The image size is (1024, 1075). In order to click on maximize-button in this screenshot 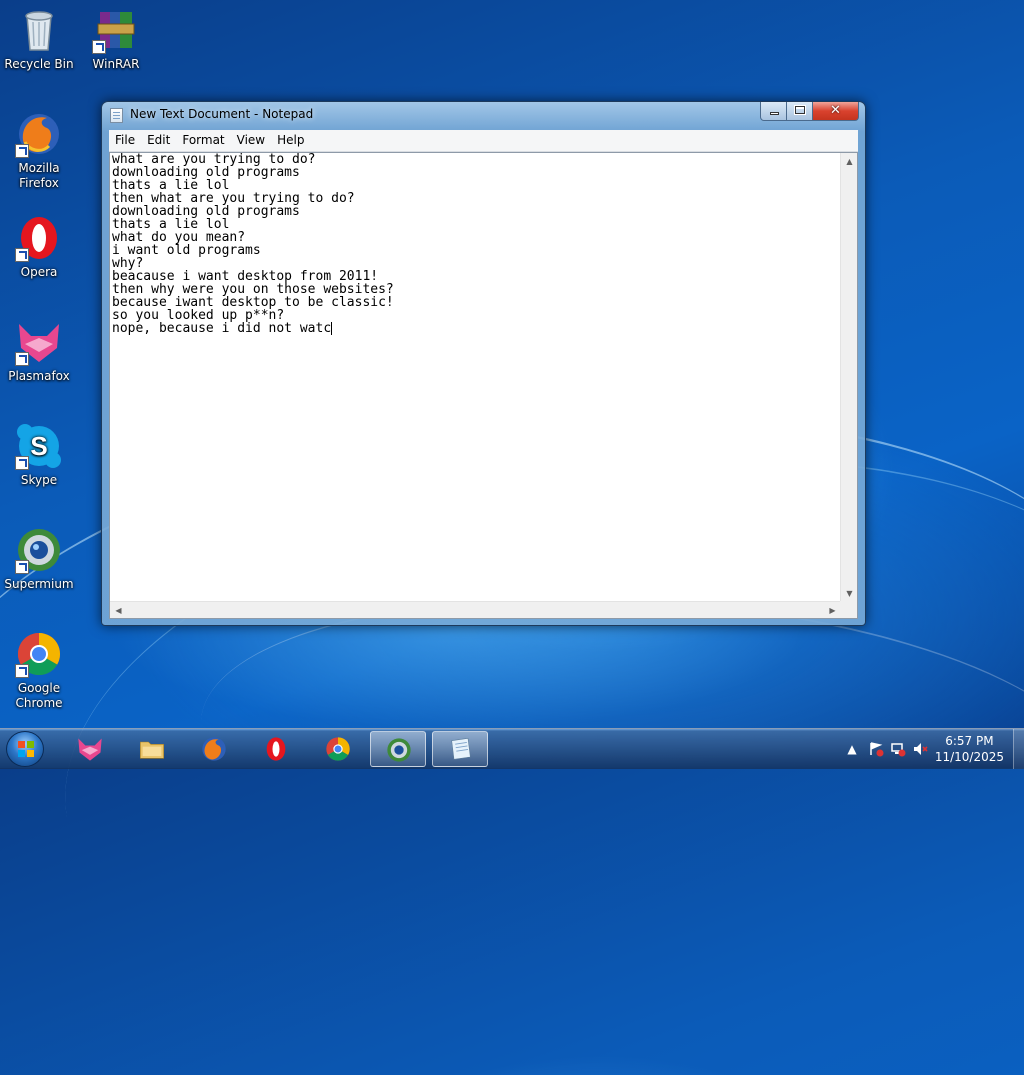, I will do `click(800, 111)`.